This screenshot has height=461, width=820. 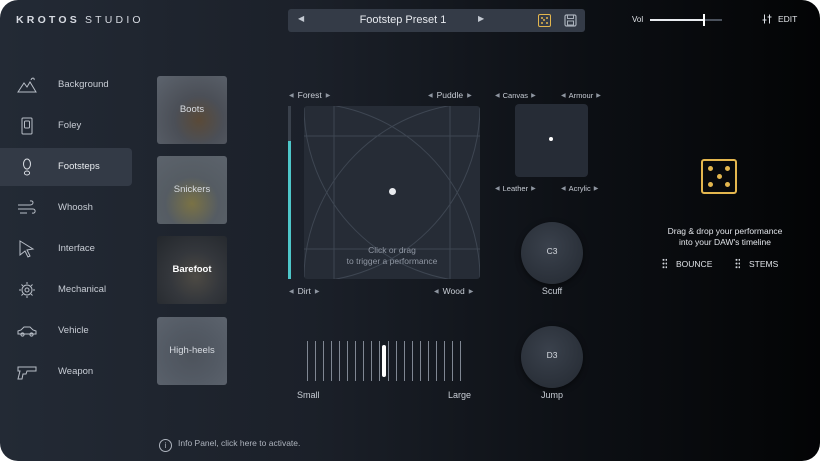 What do you see at coordinates (83, 84) in the screenshot?
I see `sidebar-item-label: Background` at bounding box center [83, 84].